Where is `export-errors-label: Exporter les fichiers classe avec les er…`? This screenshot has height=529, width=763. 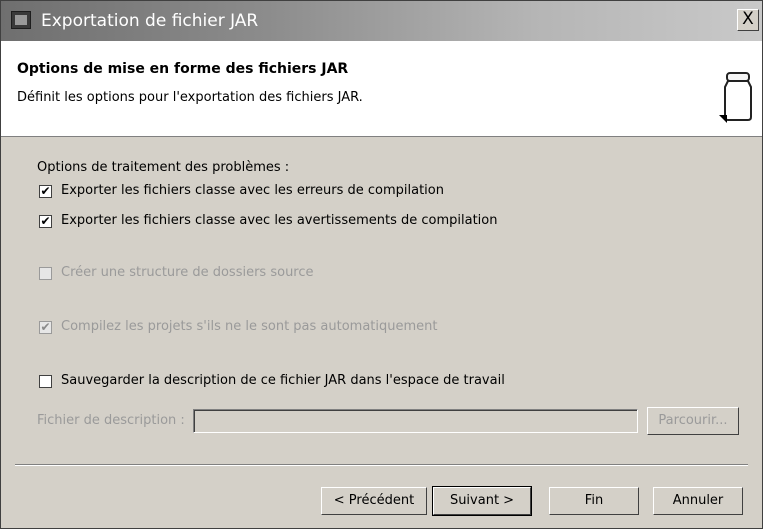 export-errors-label: Exporter les fichiers classe avec les er… is located at coordinates (252, 190).